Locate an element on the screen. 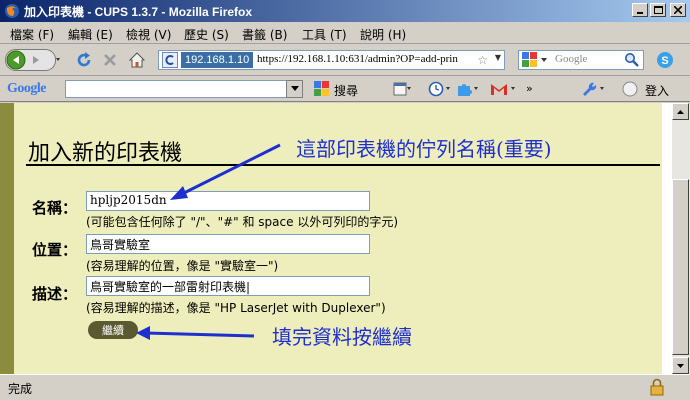  google-search-icon is located at coordinates (322, 89).